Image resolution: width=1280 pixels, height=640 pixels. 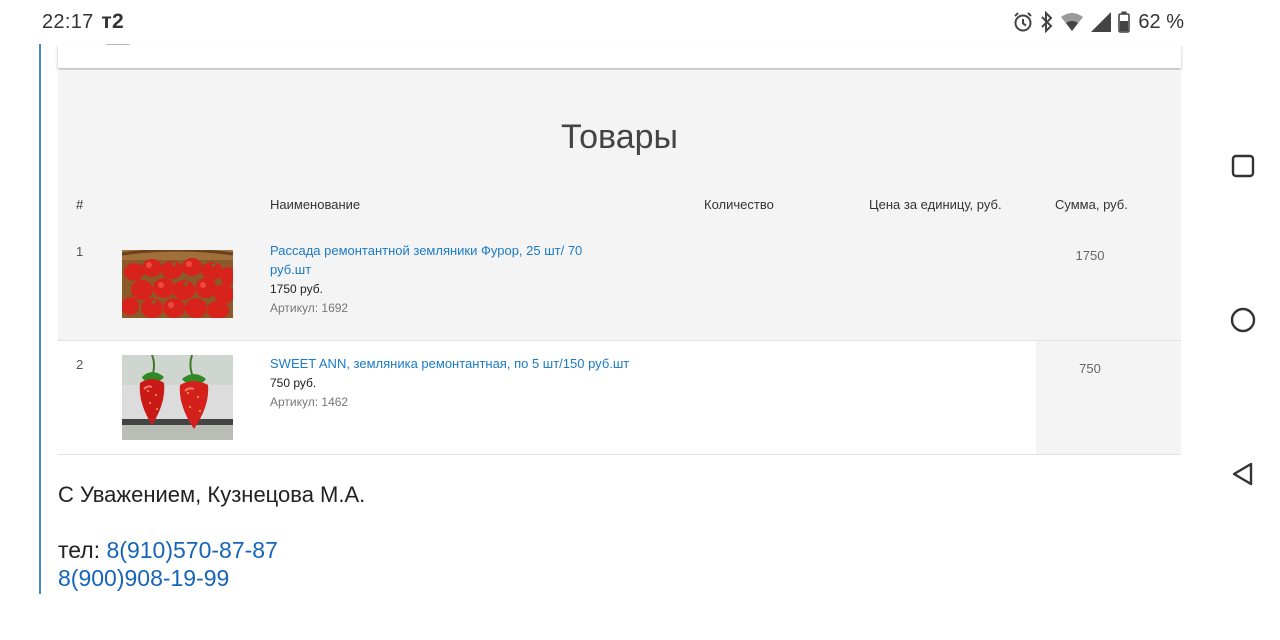 I want to click on bluetooth-icon, so click(x=1047, y=22).